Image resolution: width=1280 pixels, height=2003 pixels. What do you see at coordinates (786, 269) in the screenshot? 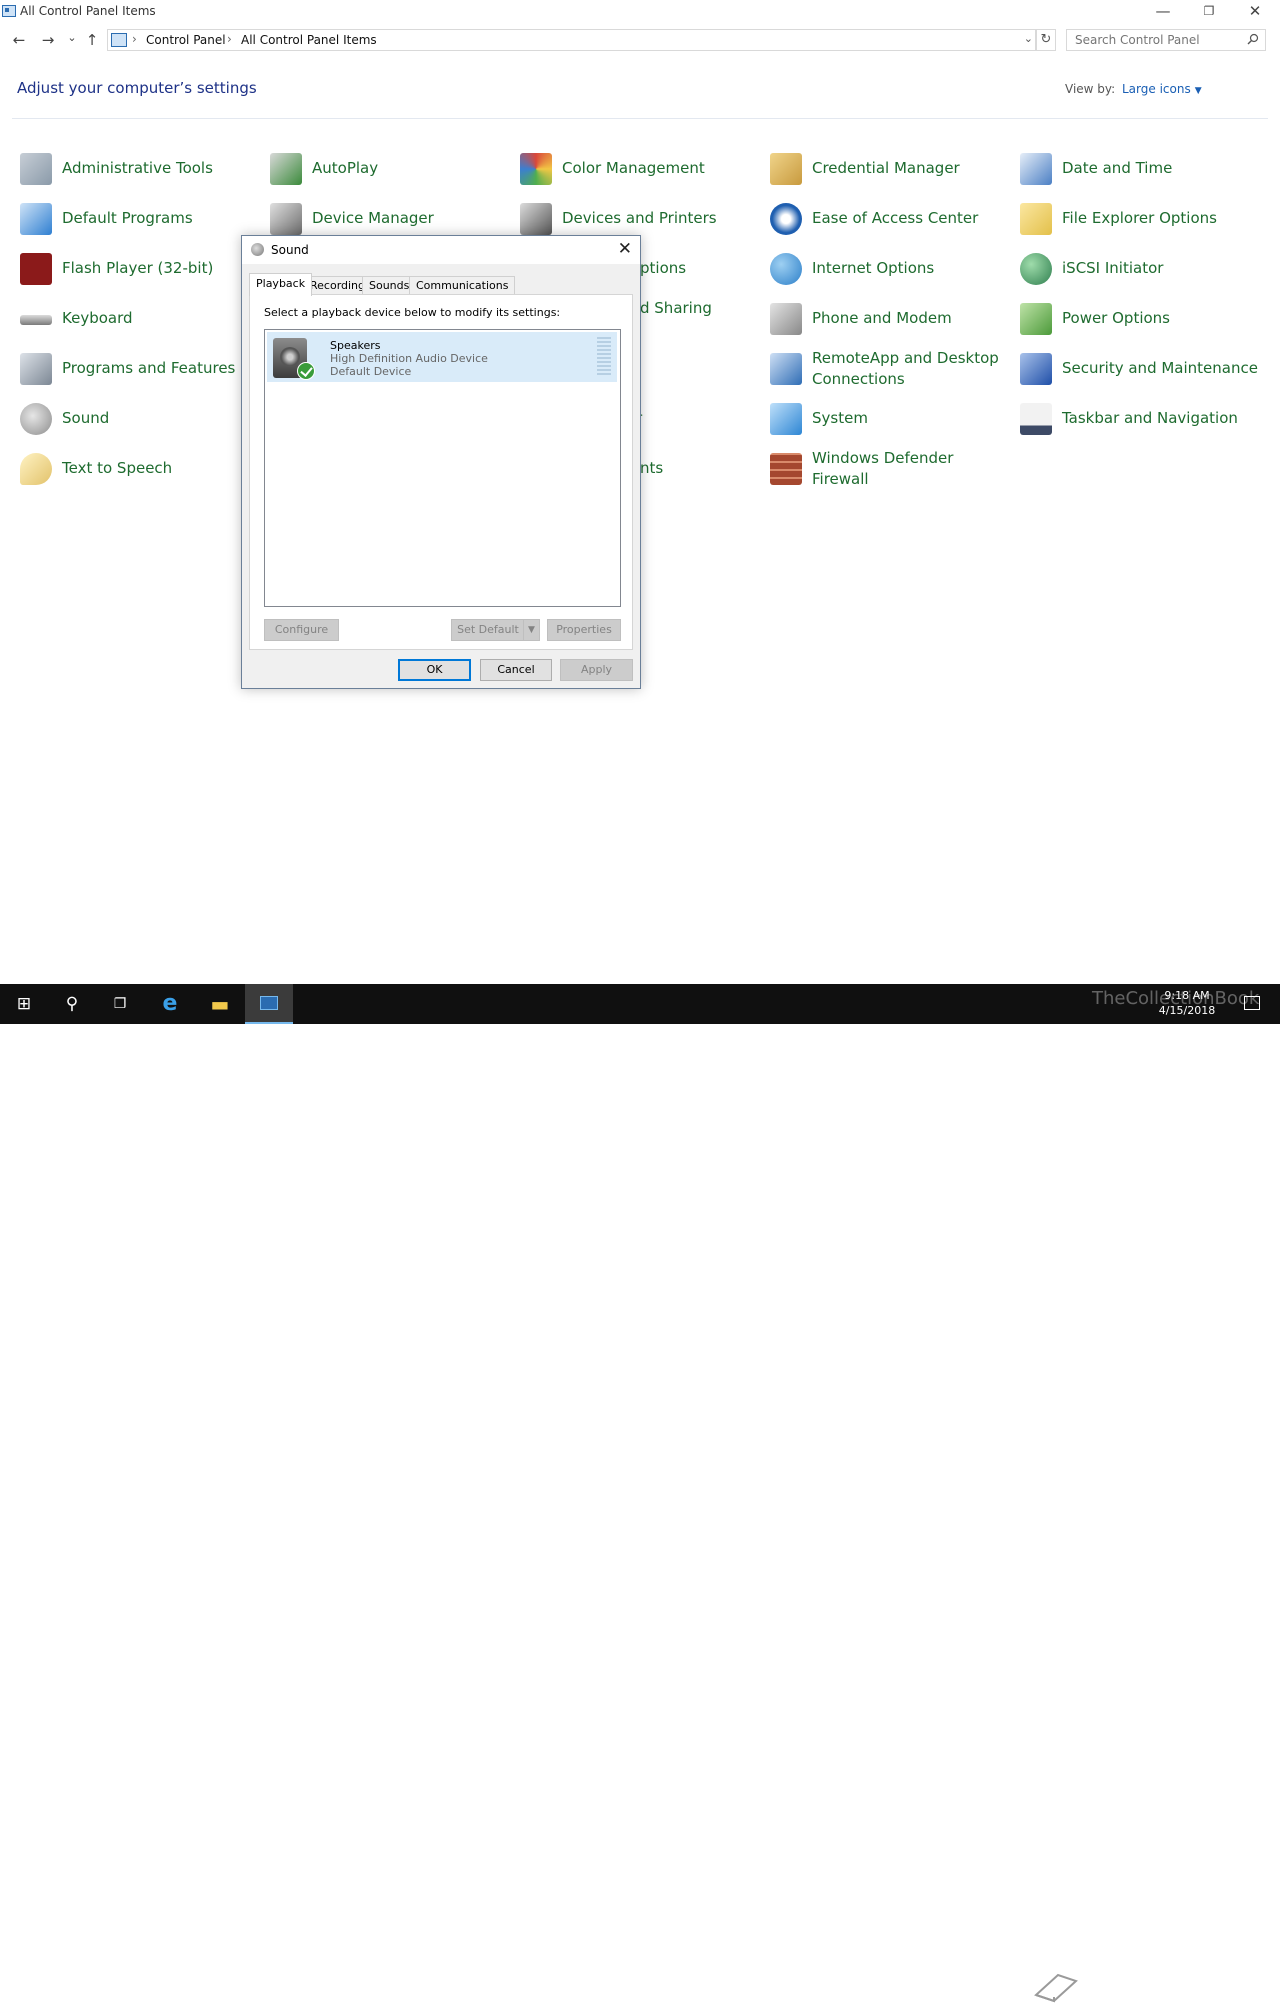
I see `internet-options-icon` at bounding box center [786, 269].